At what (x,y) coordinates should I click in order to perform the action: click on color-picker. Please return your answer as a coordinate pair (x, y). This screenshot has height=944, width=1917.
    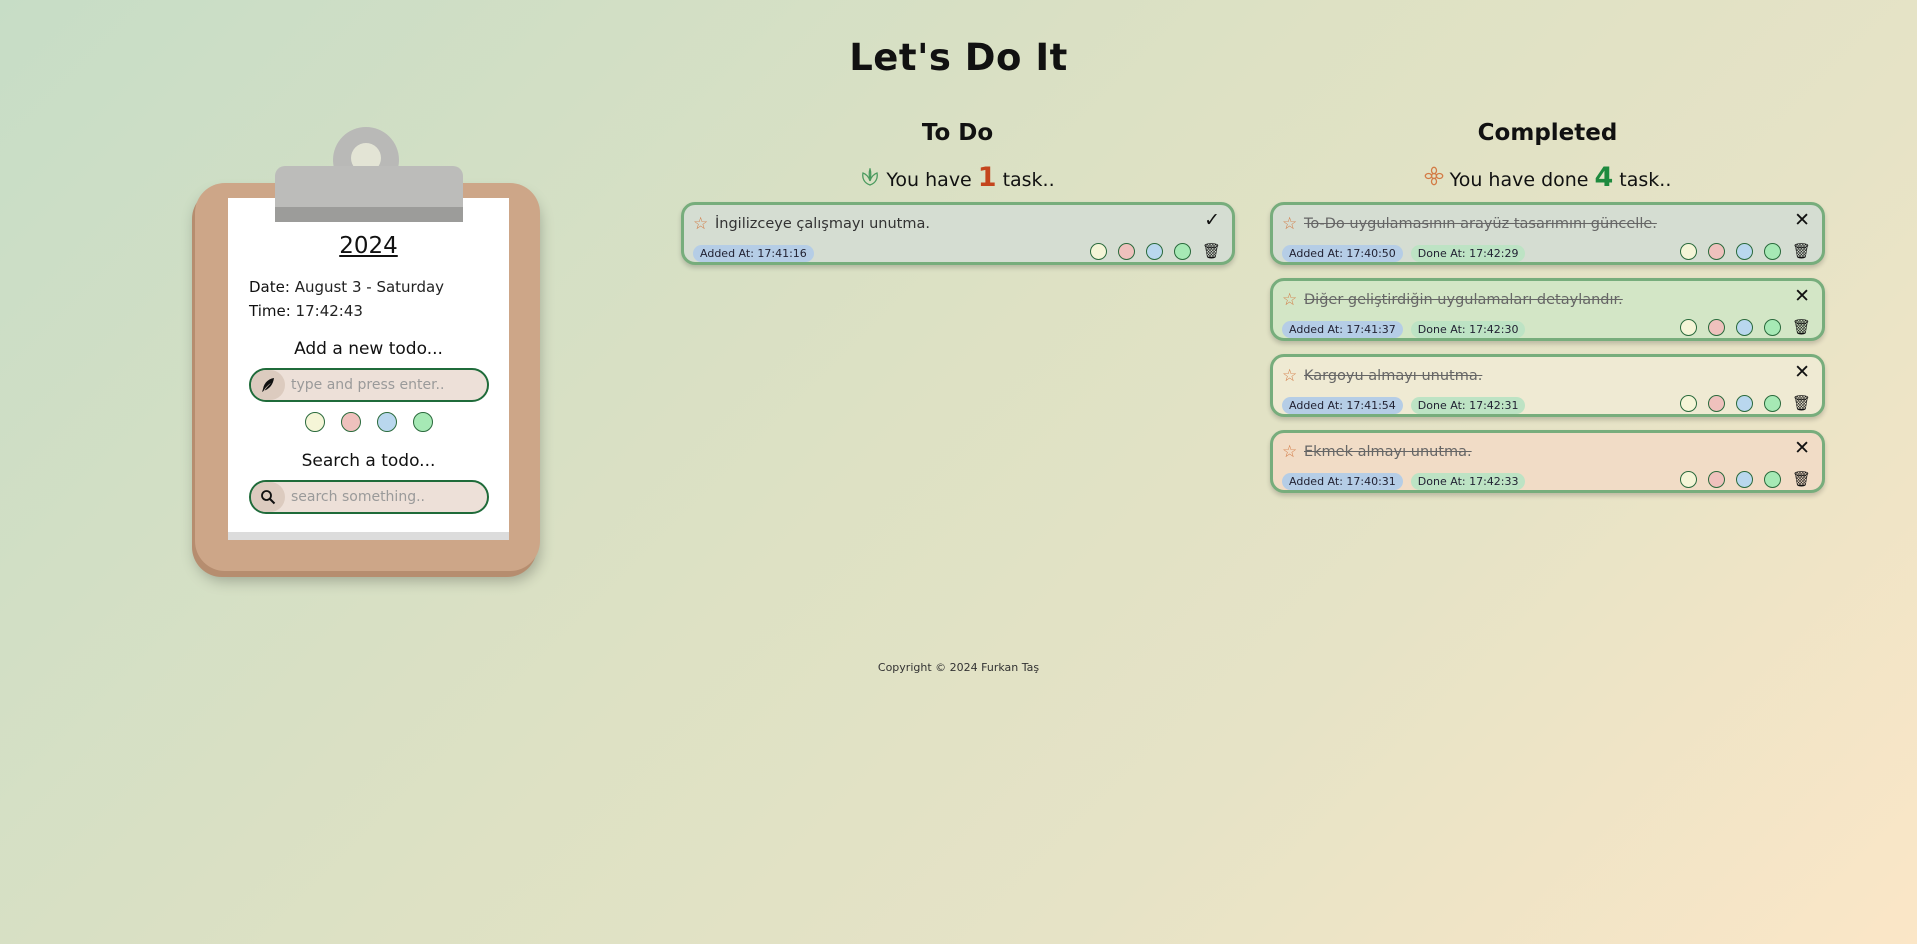
    Looking at the image, I should click on (368, 422).